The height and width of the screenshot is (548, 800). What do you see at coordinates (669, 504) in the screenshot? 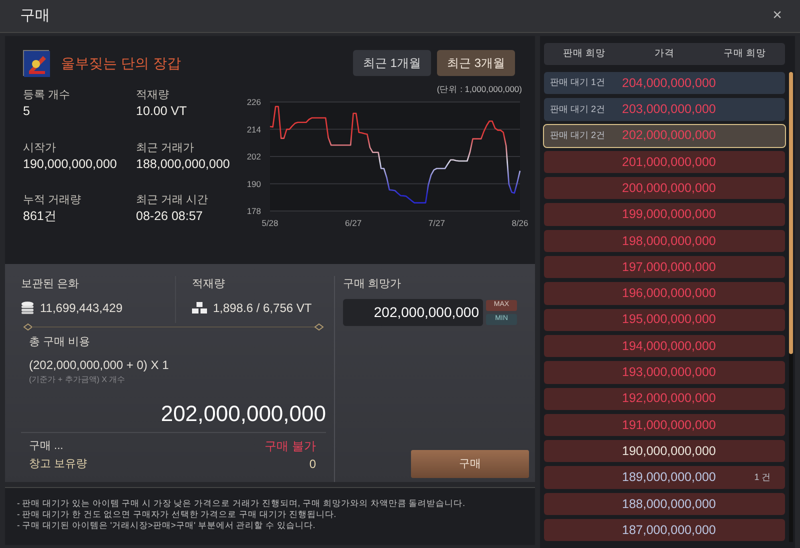
I see `price-text: 188,000,000,000` at bounding box center [669, 504].